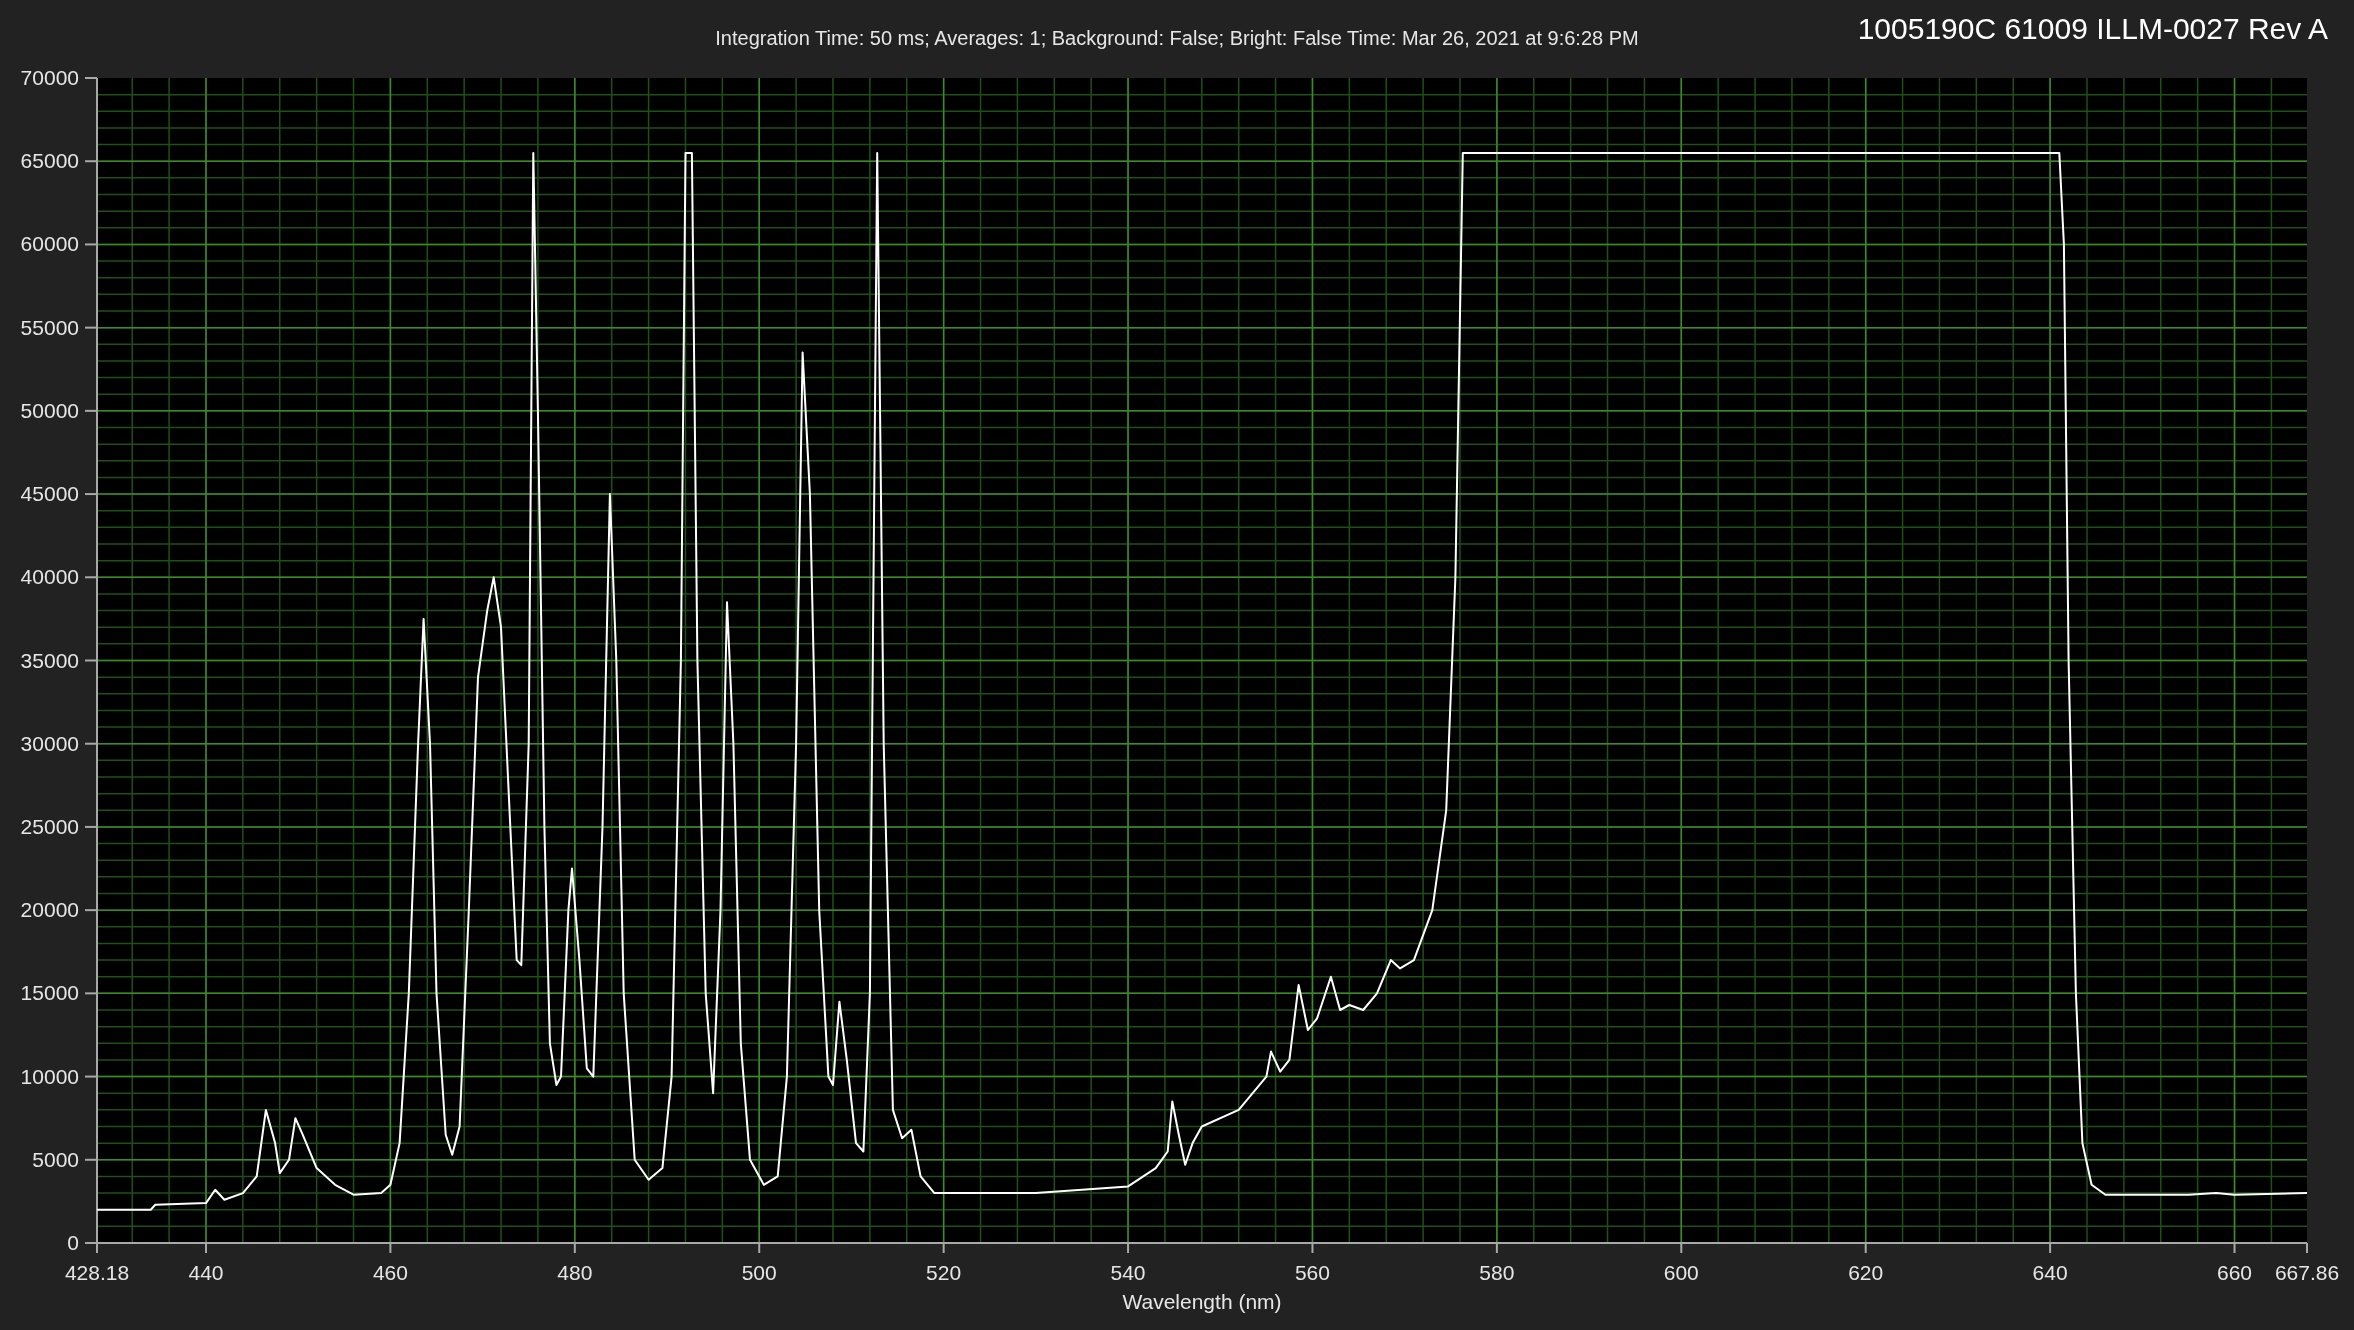 The image size is (2354, 1330). What do you see at coordinates (1177, 38) in the screenshot?
I see `chart-title: Integration Time: 50 ms; Averages: 1; Background: False; Bright: False Time: Mar 26, 2021 at 9:6:28 PM` at bounding box center [1177, 38].